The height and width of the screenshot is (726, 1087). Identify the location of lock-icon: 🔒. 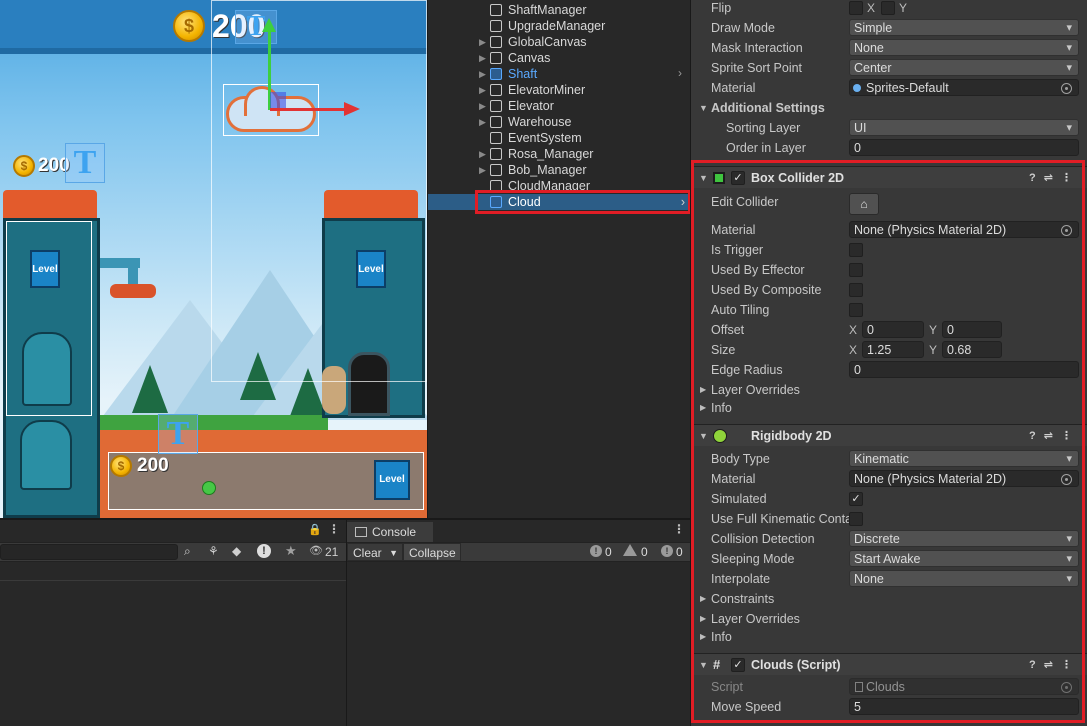
(315, 529).